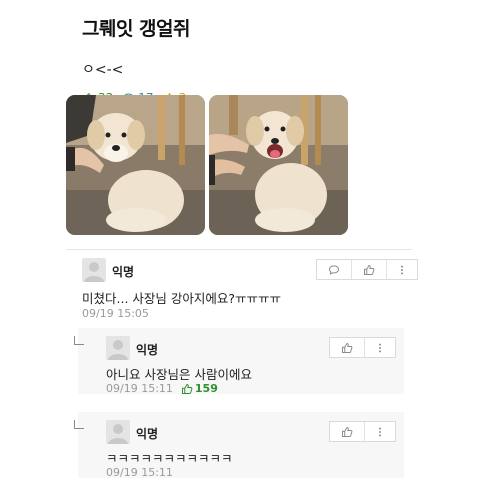  Describe the element at coordinates (169, 458) in the screenshot. I see `reply-text: ㅋㅋㅋㅋㅋㅋㅋㅋㅋㅋㅋ` at that location.